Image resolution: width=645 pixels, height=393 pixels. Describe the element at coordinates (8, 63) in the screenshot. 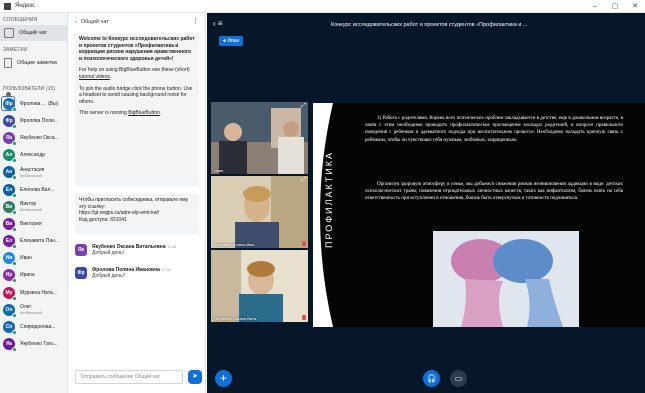

I see `notes-icon` at that location.